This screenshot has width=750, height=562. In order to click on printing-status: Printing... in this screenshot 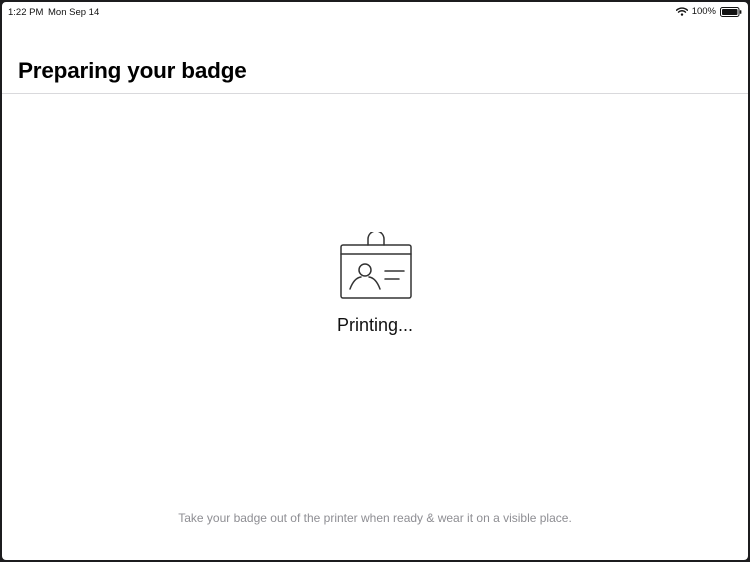, I will do `click(375, 325)`.